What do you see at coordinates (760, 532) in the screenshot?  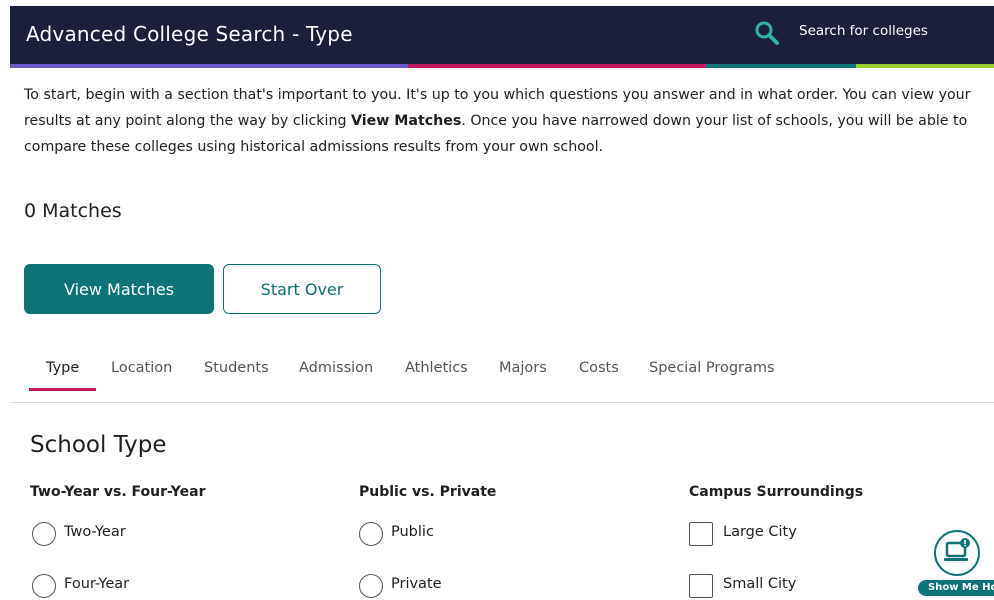 I see `option-label: Large City` at bounding box center [760, 532].